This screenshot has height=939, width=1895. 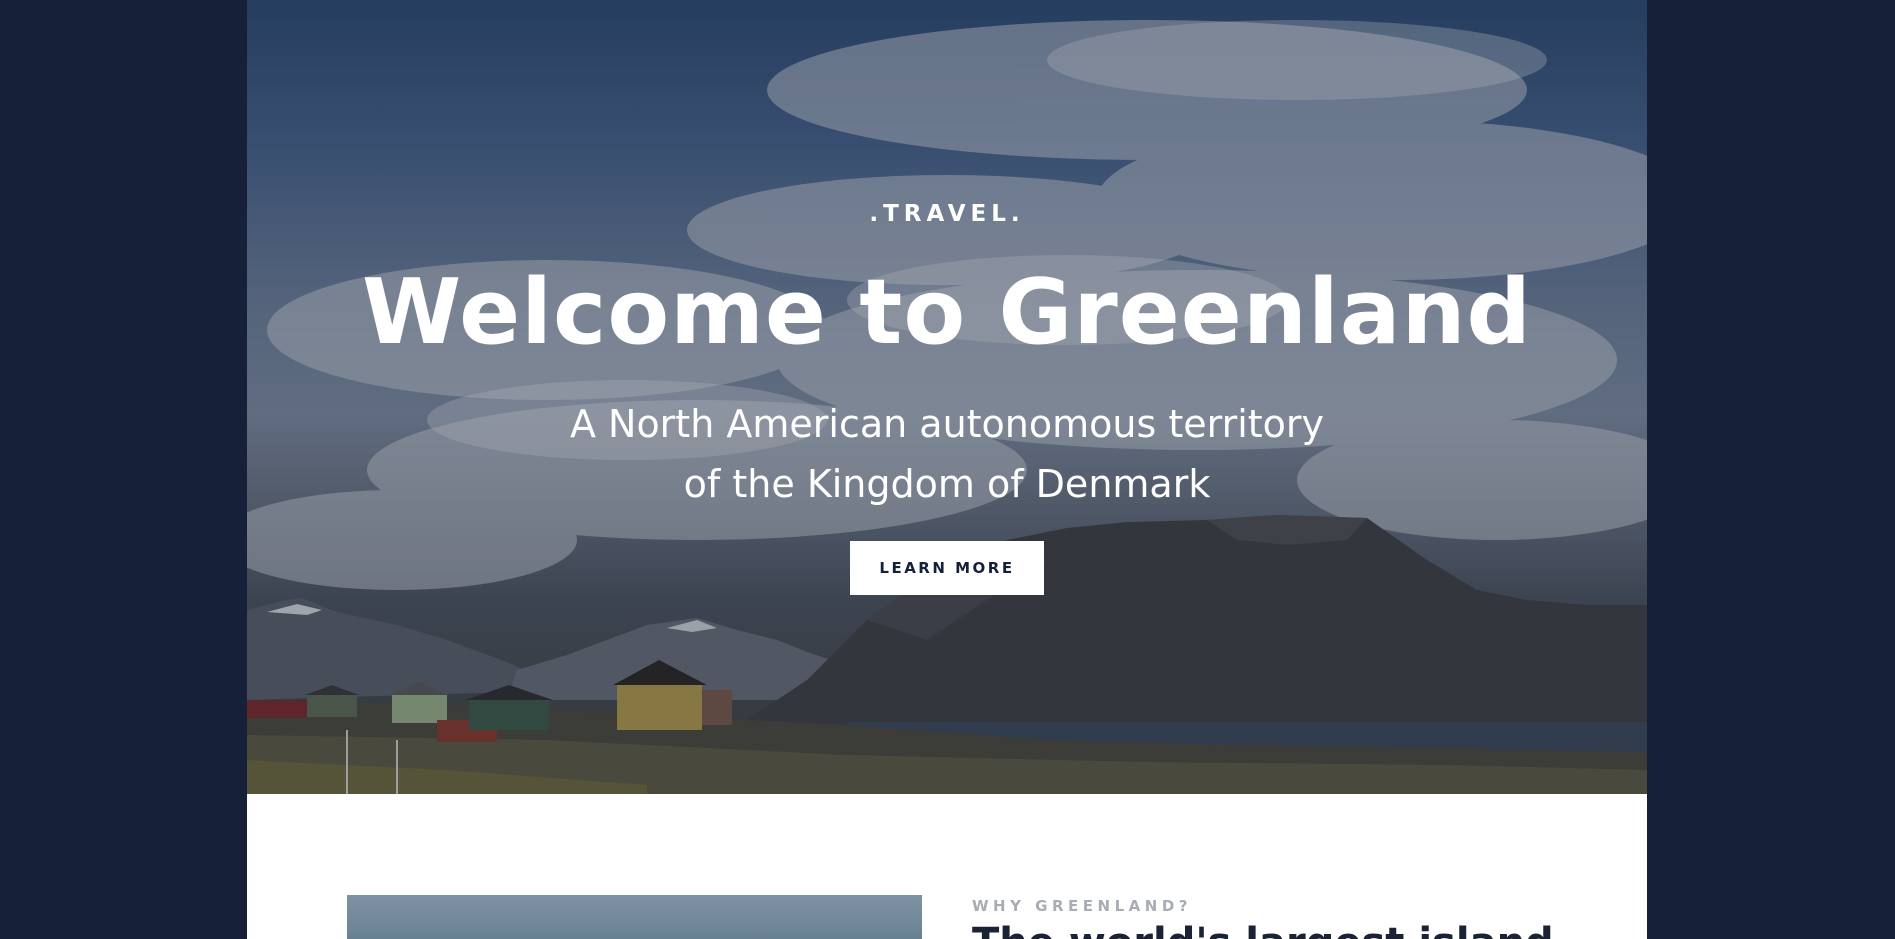 I want to click on section-heading: The world's largest island, so click(x=1263, y=929).